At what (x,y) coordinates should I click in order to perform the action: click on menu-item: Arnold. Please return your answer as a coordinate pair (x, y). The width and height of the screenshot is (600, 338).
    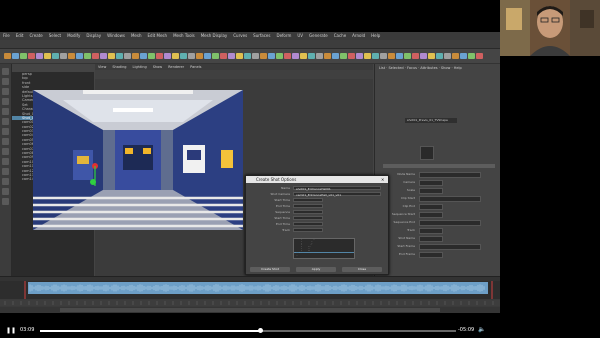
    Looking at the image, I should click on (358, 35).